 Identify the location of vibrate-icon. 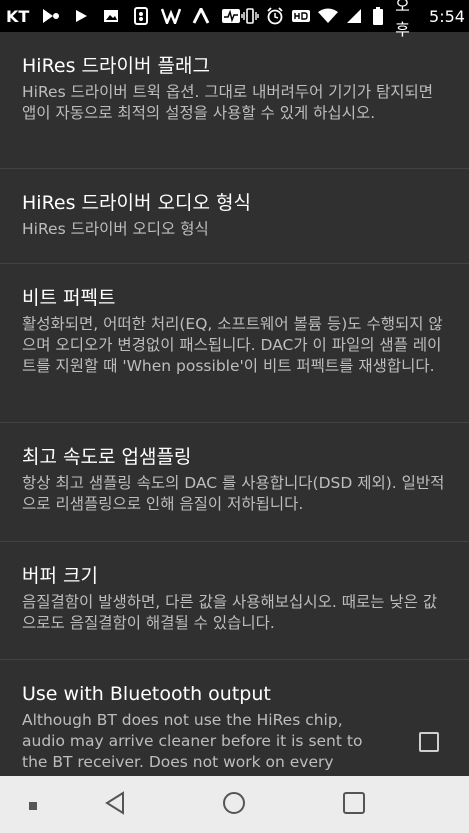
(250, 16).